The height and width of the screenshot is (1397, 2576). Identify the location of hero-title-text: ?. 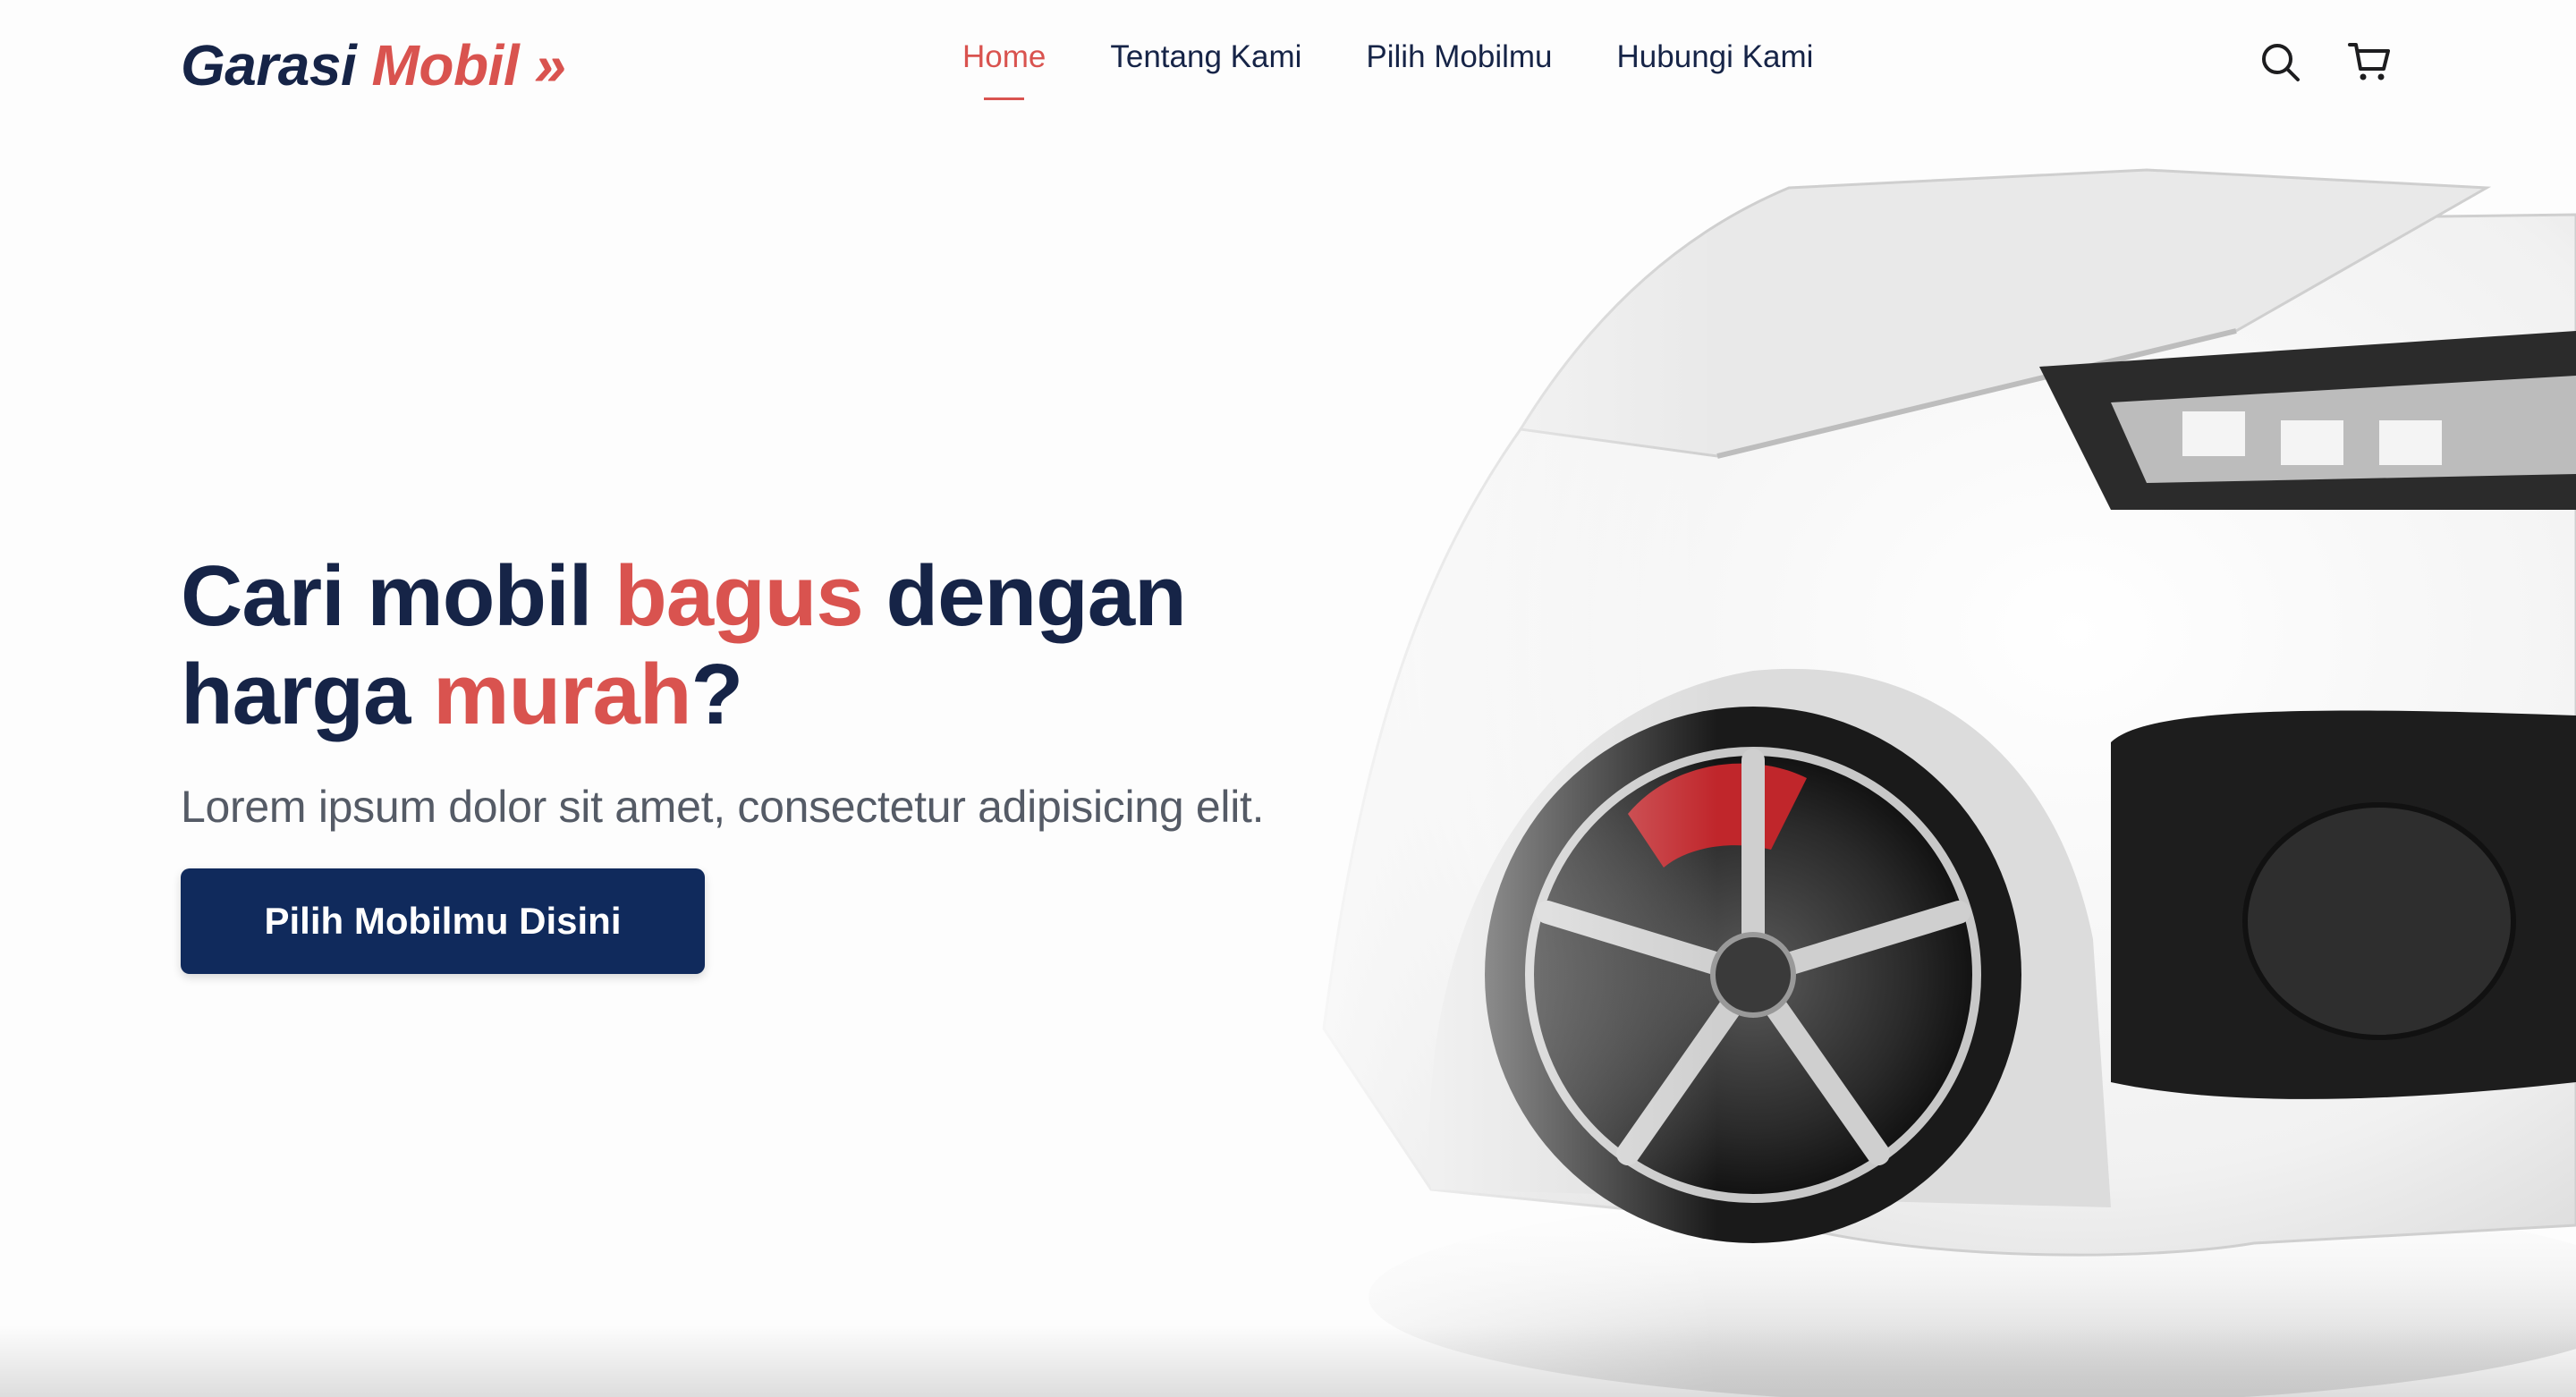
(717, 695).